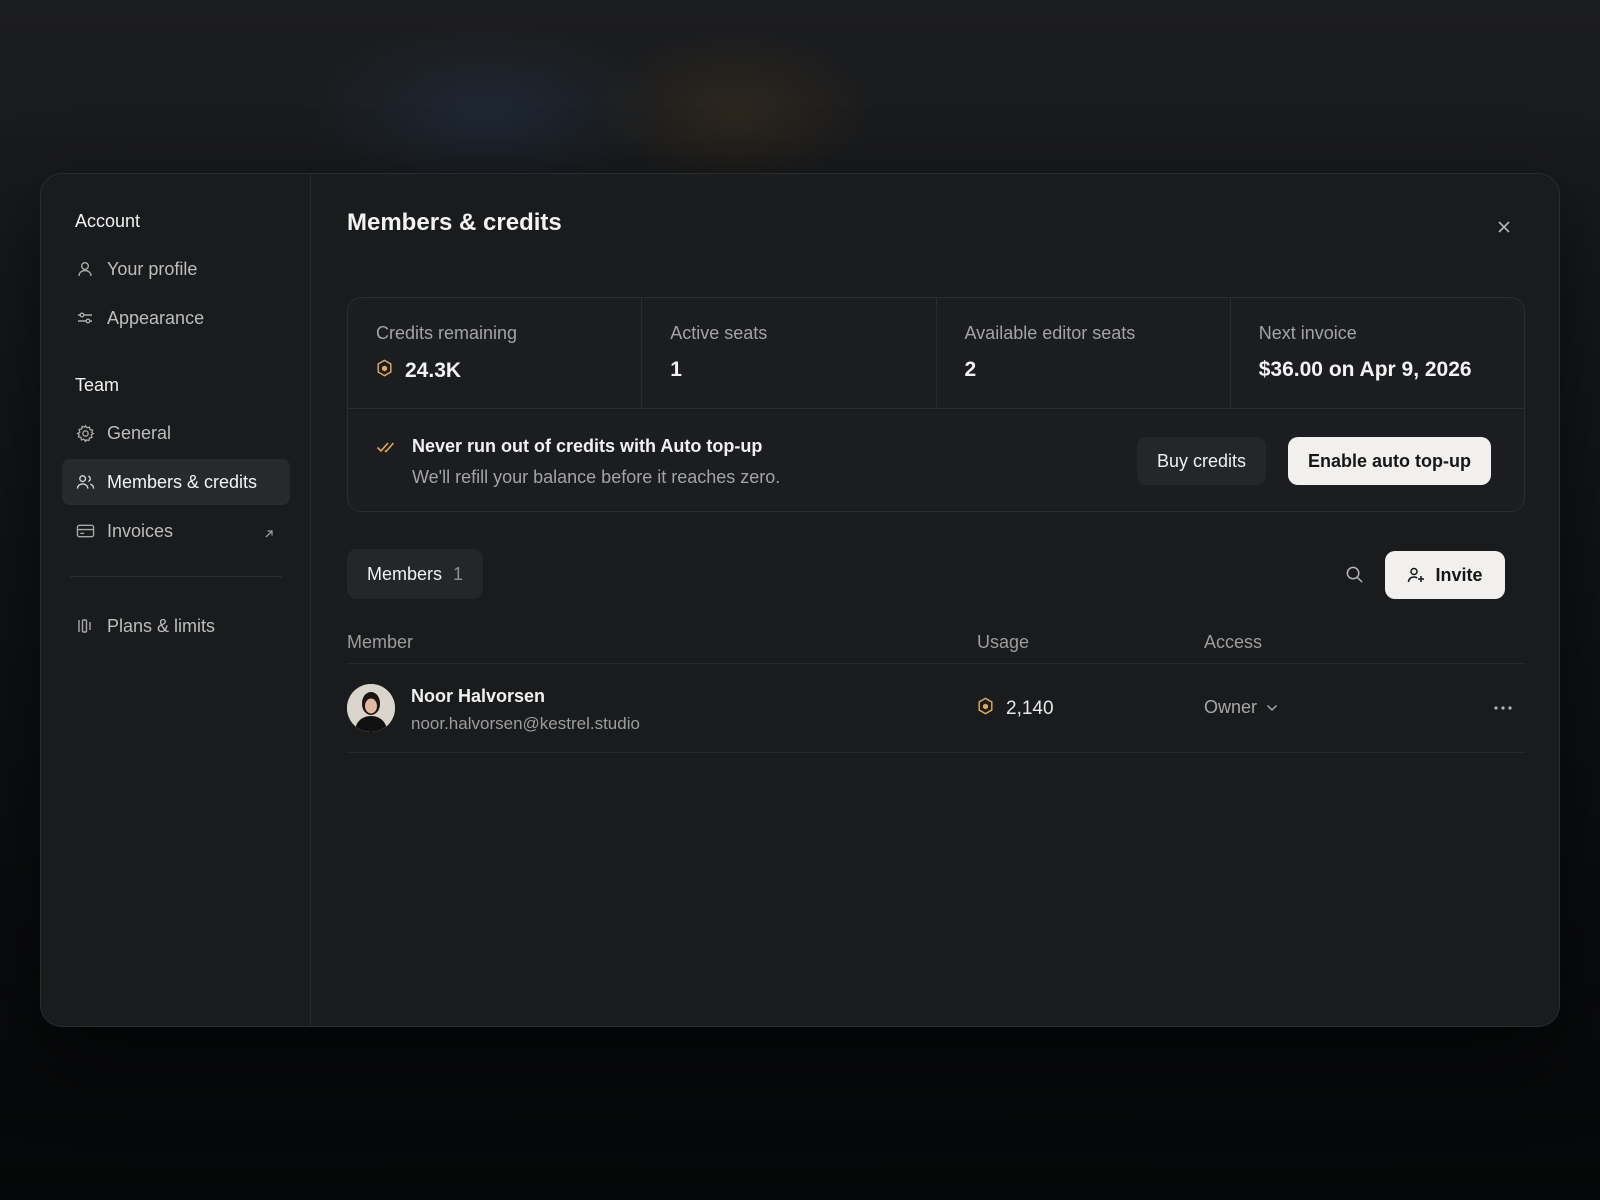 The image size is (1600, 1200). Describe the element at coordinates (1416, 575) in the screenshot. I see `add-user-icon` at that location.